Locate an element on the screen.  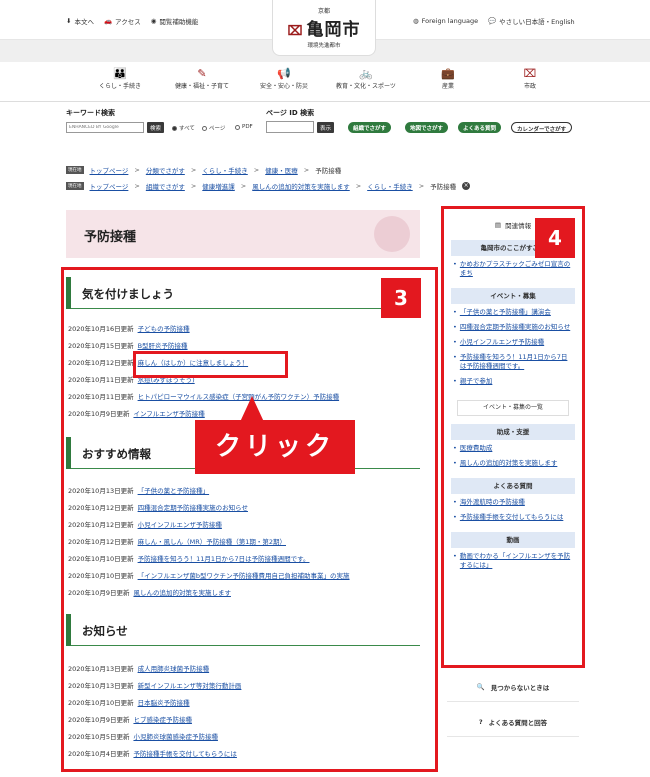
breadcrumb-link: 健康・医療 is located at coordinates (281, 170).